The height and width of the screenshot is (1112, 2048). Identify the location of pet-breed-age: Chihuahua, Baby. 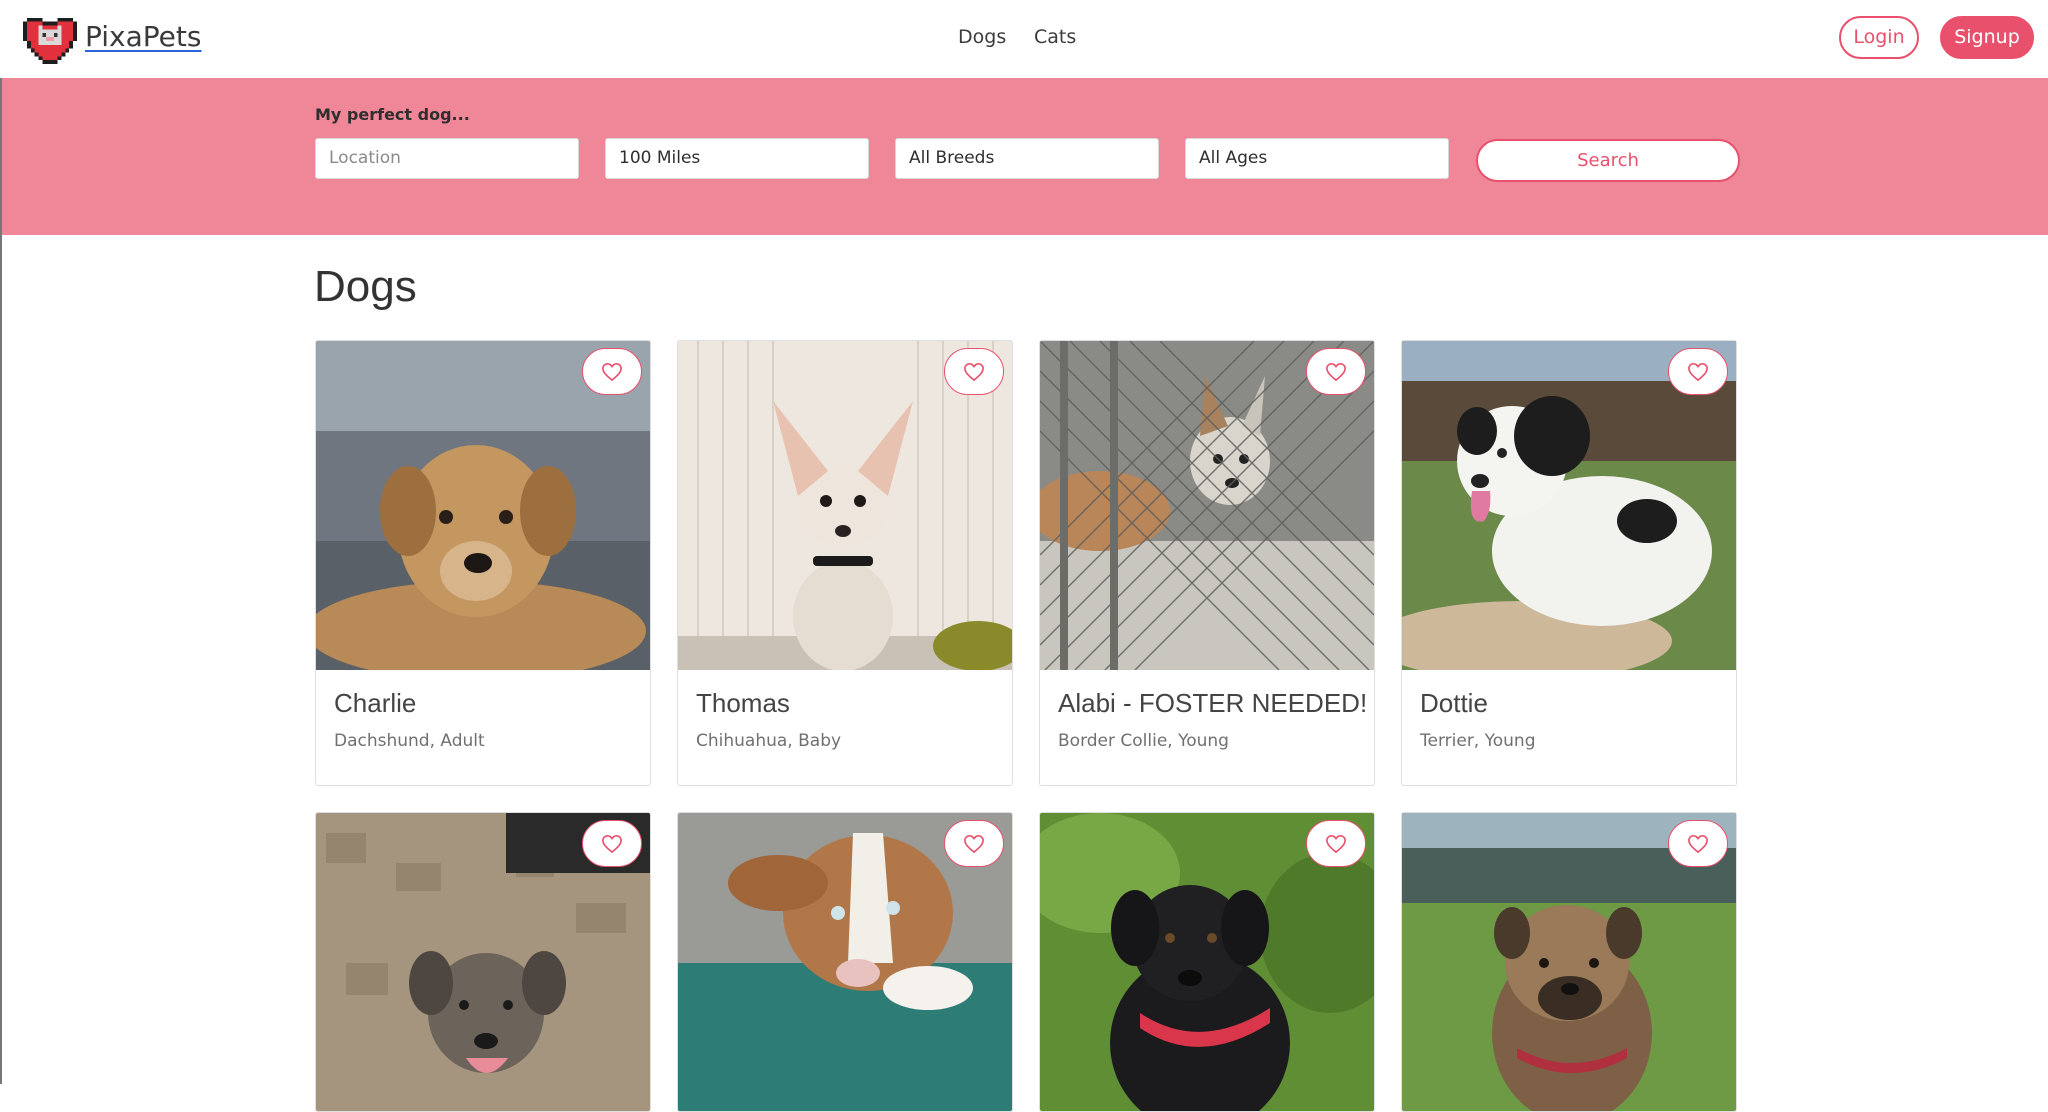
(769, 741).